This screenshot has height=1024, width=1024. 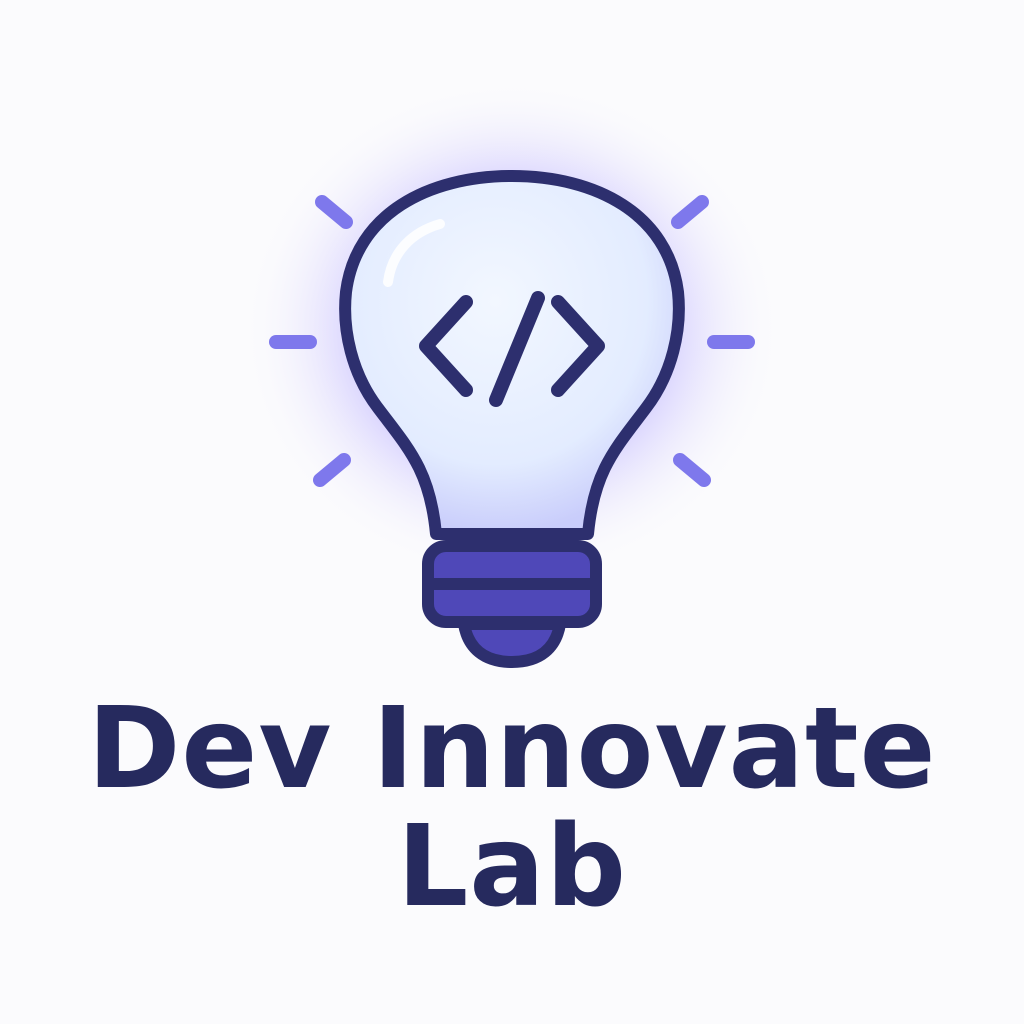 I want to click on brand-name-line-2: Lab, so click(x=512, y=867).